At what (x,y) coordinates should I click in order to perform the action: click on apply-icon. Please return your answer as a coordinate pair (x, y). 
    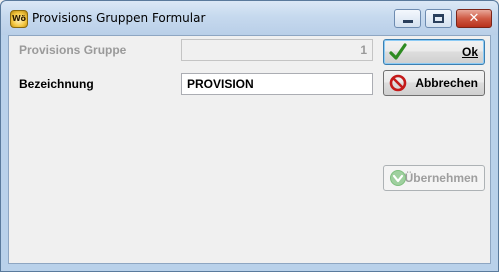
    Looking at the image, I should click on (398, 178).